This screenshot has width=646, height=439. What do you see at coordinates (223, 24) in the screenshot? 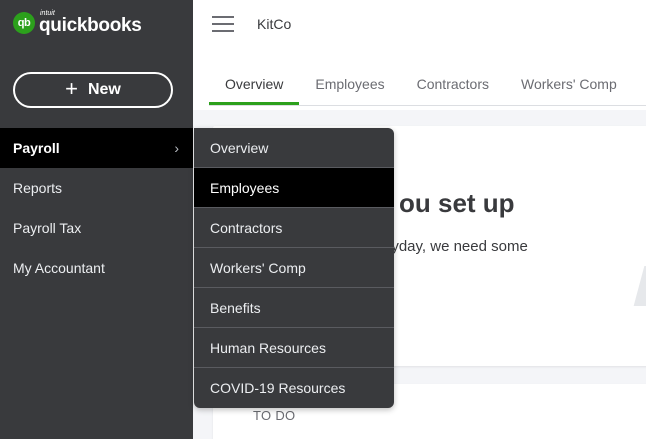
I see `hamburger-menu-icon` at bounding box center [223, 24].